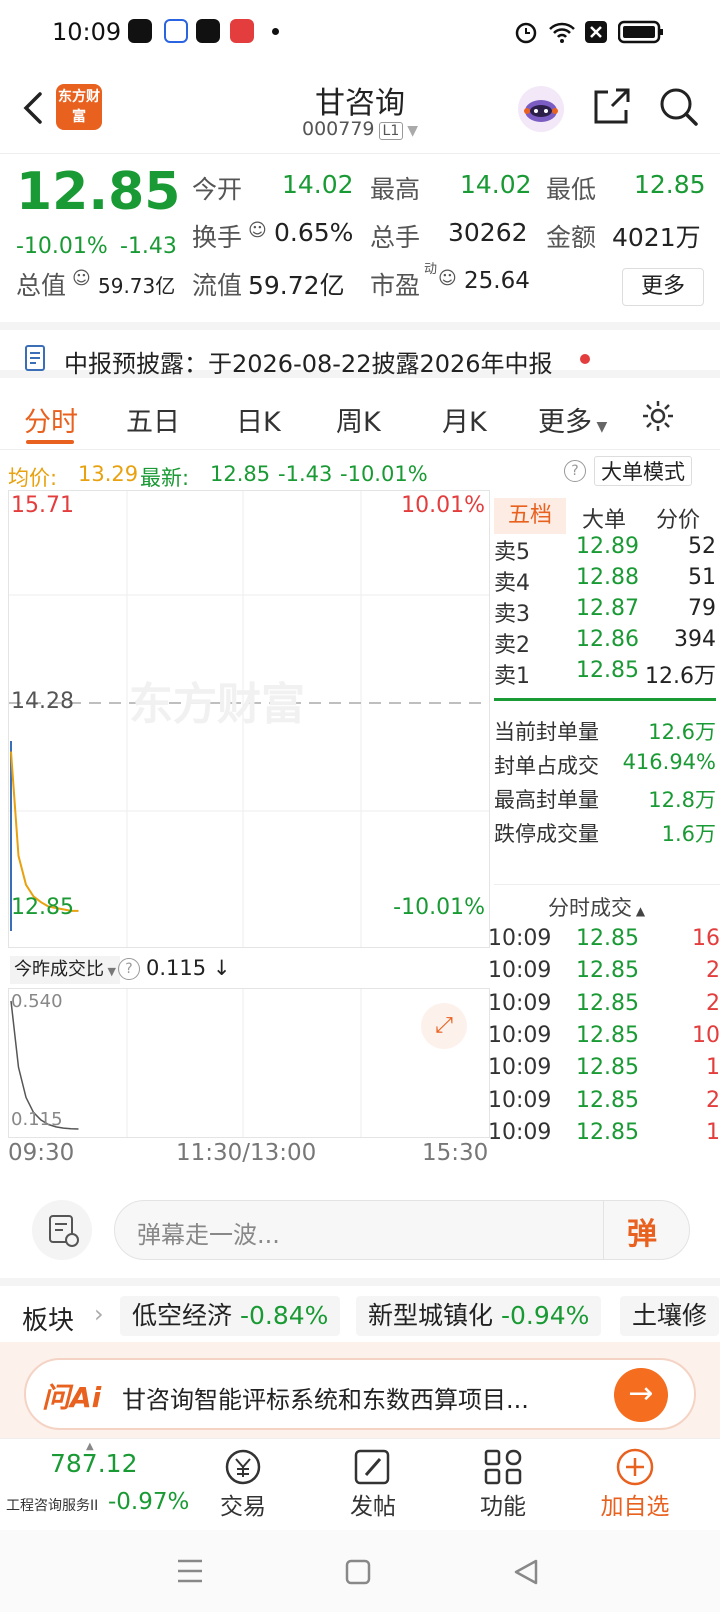 This screenshot has height=1612, width=720. What do you see at coordinates (562, 32) in the screenshot?
I see `wifi-icon` at bounding box center [562, 32].